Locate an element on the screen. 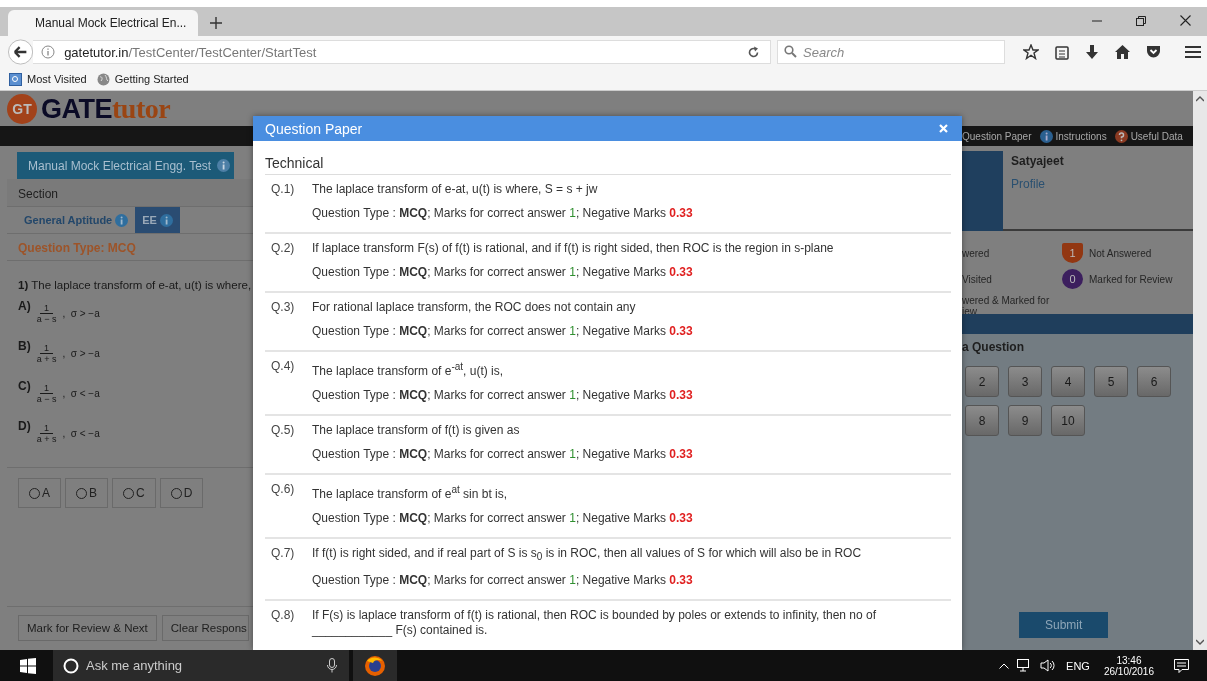 The height and width of the screenshot is (681, 1207). globe-icon is located at coordinates (103, 79).